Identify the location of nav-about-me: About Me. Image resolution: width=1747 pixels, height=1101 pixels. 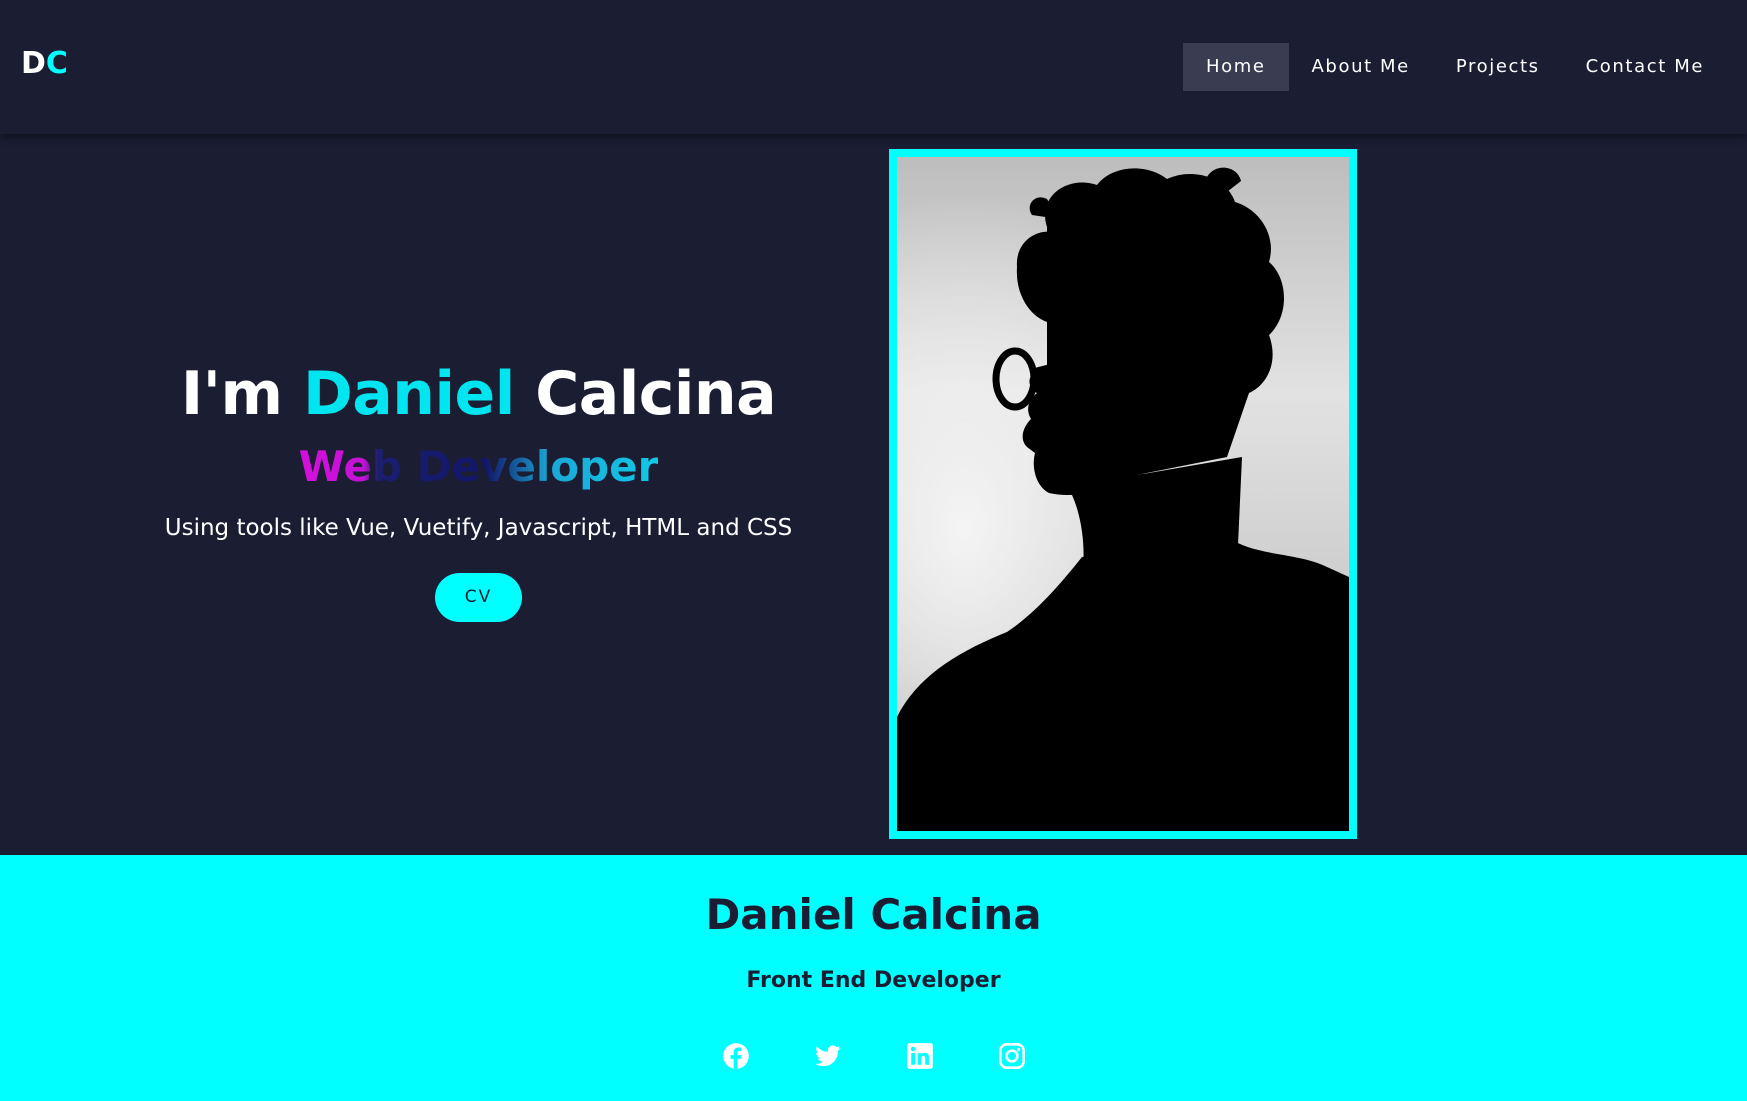
(1361, 67).